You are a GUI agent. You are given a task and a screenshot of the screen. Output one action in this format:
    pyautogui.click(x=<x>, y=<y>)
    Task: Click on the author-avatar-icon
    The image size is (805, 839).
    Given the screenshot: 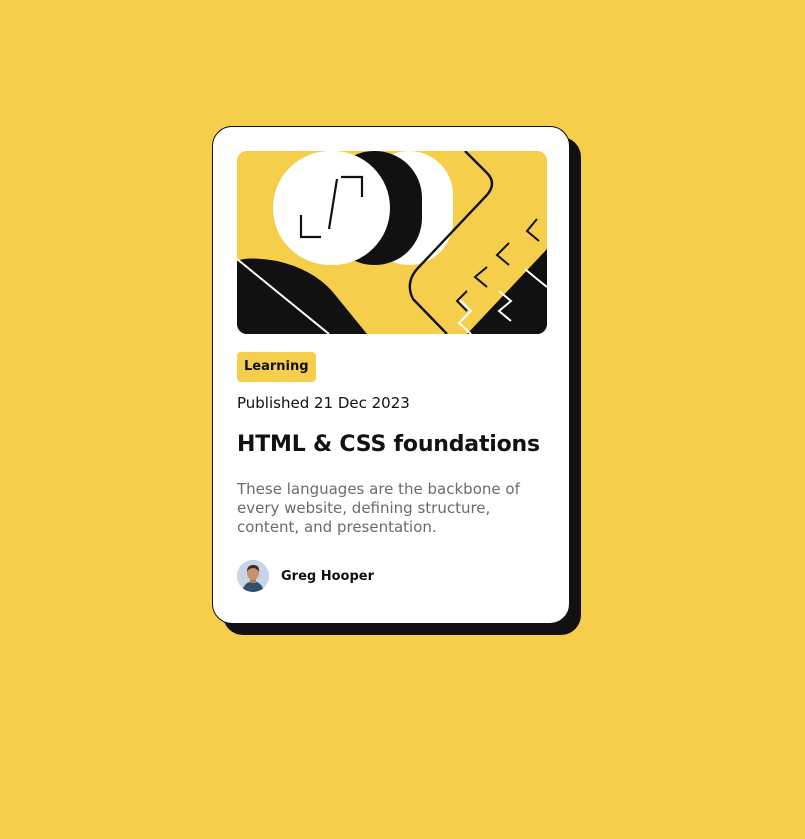 What is the action you would take?
    pyautogui.click(x=253, y=576)
    